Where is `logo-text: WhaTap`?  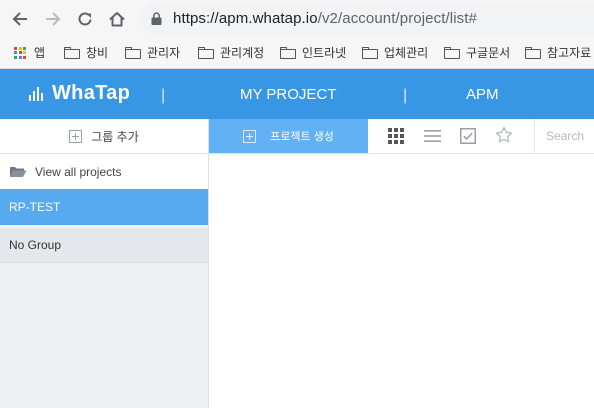 logo-text: WhaTap is located at coordinates (91, 93).